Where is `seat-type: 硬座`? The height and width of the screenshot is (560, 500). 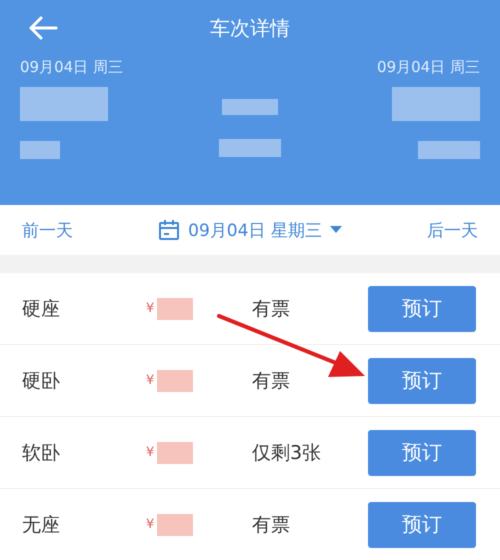 seat-type: 硬座 is located at coordinates (41, 309).